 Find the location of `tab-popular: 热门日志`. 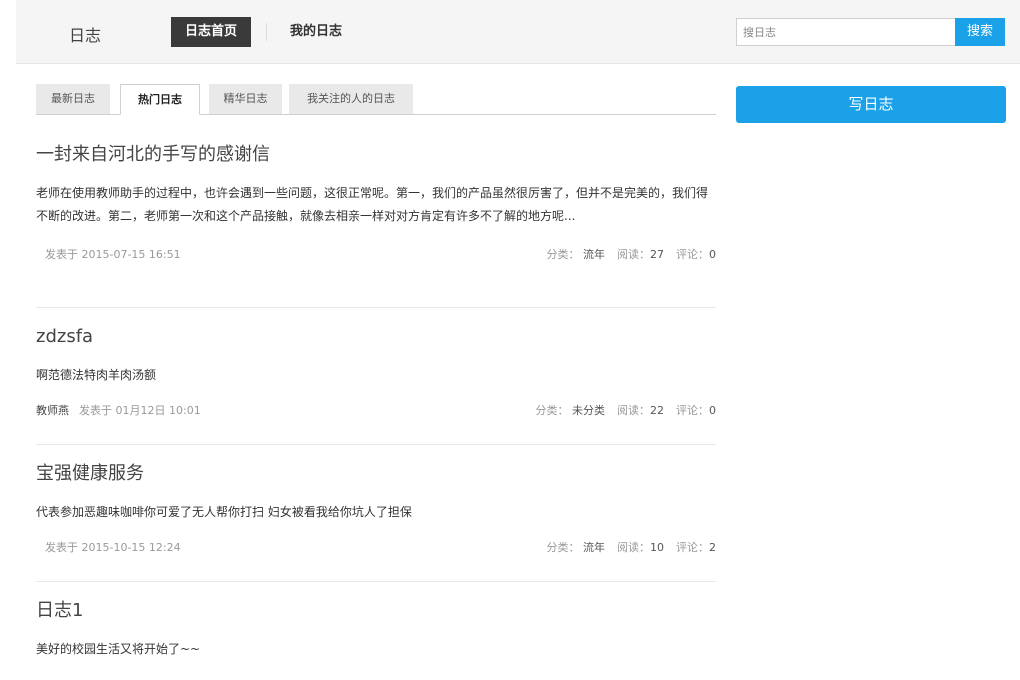

tab-popular: 热门日志 is located at coordinates (160, 99).